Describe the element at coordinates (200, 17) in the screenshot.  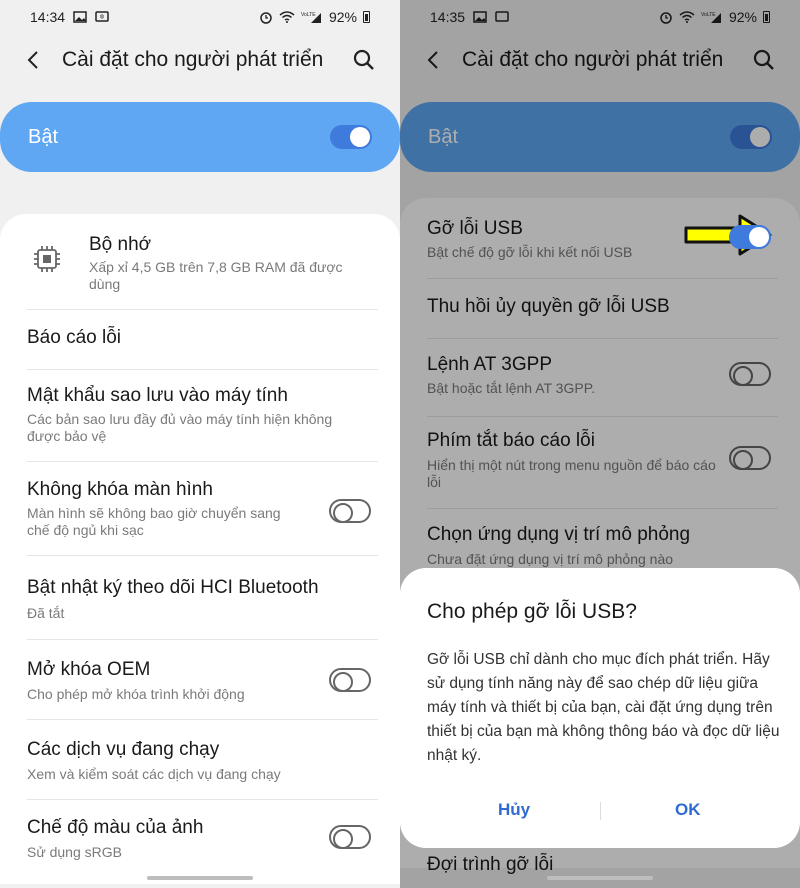
I see `status-bar: 14:34 ꕕ VoLTE 92%` at that location.